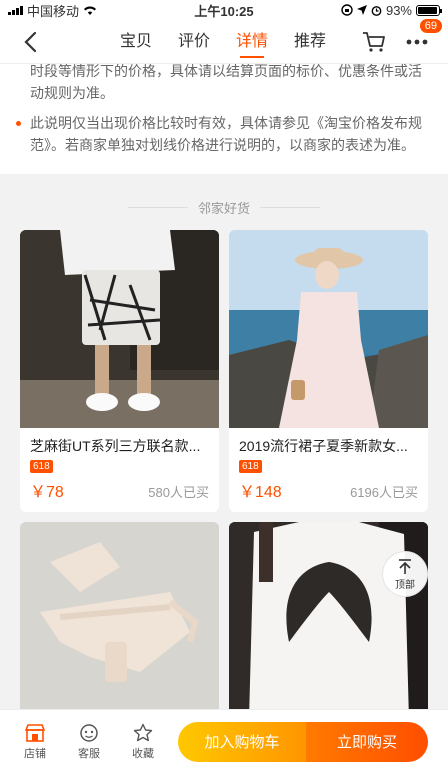  What do you see at coordinates (310, 42) in the screenshot?
I see `tab-recommend: 推荐` at bounding box center [310, 42].